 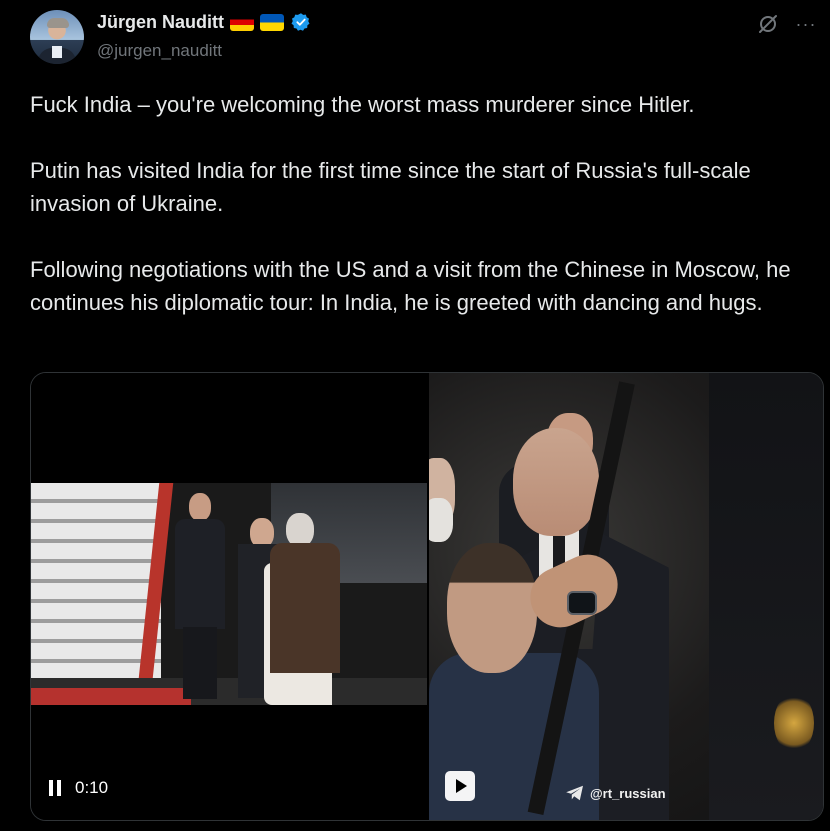 I want to click on germany-flag-icon, so click(x=242, y=22).